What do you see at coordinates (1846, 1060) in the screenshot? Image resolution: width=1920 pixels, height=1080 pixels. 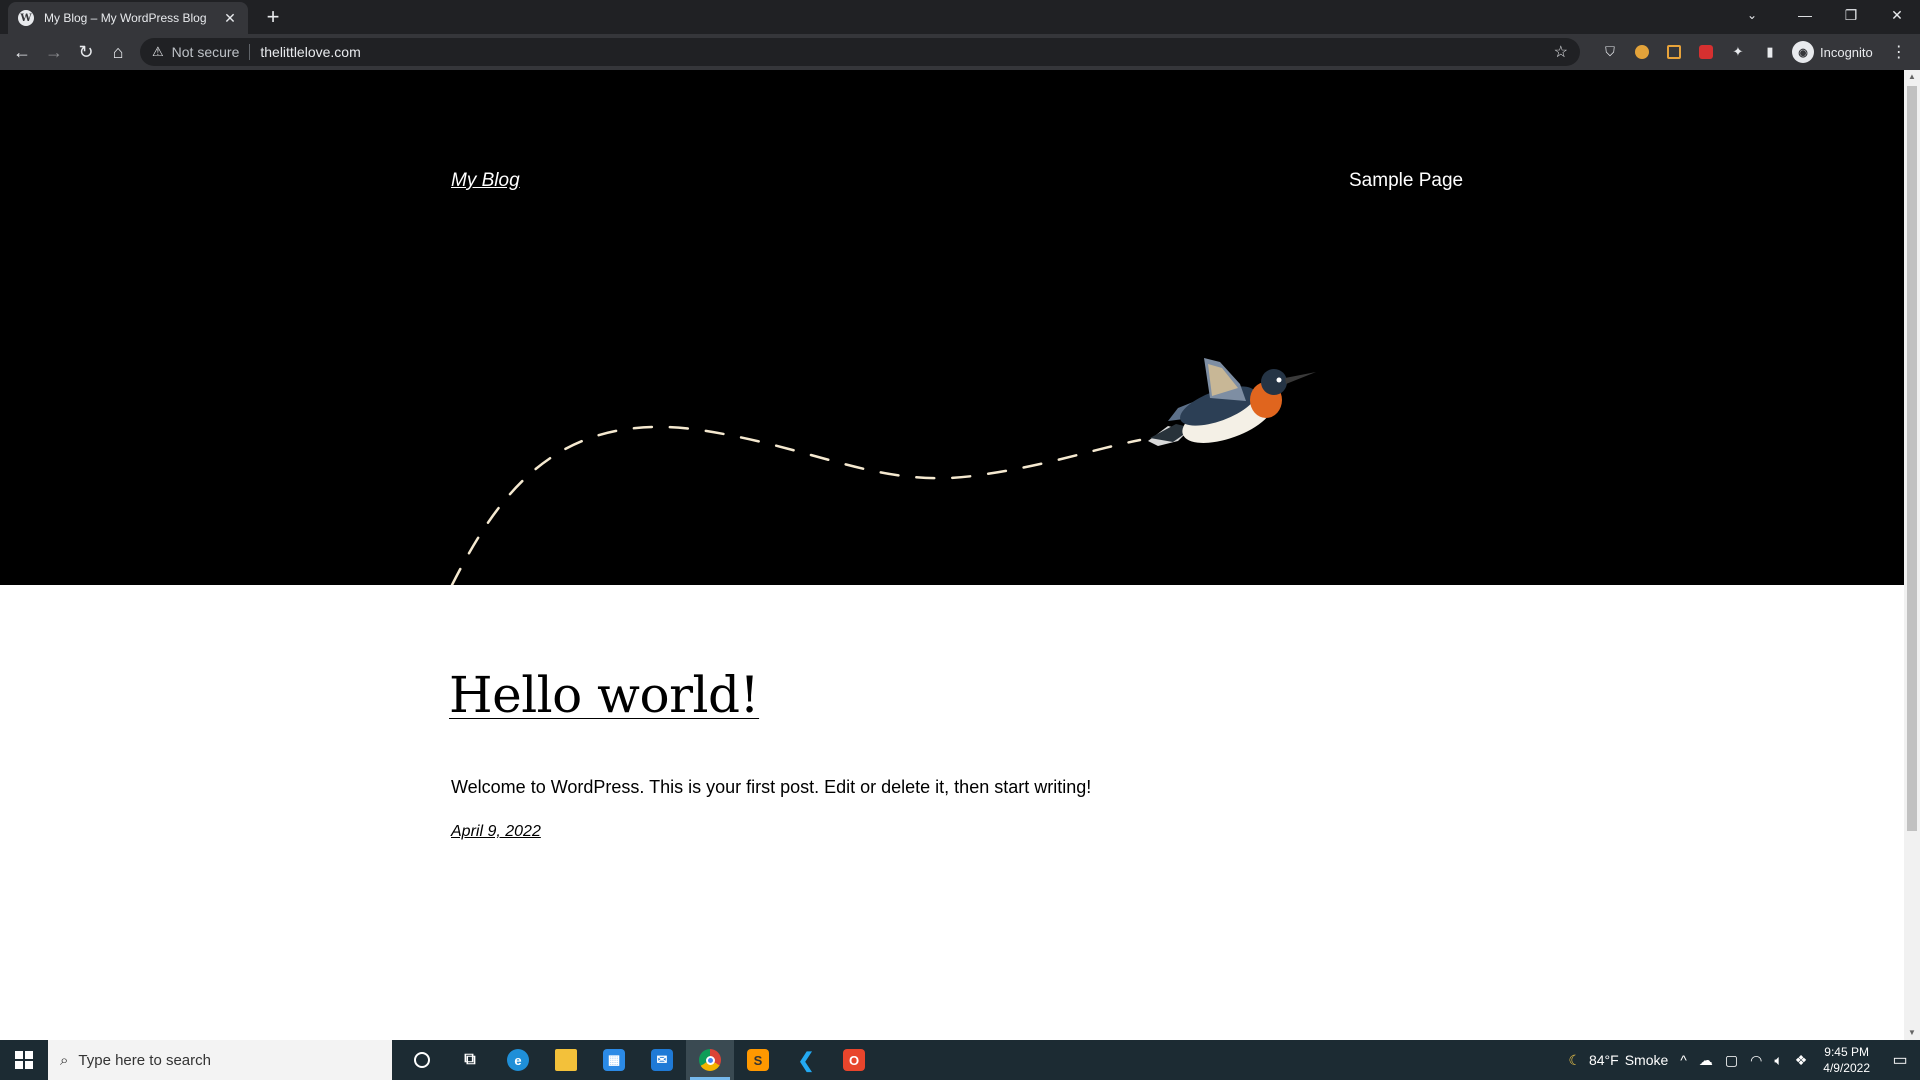 I see `clock: 9:45 PM 4/9/2022` at bounding box center [1846, 1060].